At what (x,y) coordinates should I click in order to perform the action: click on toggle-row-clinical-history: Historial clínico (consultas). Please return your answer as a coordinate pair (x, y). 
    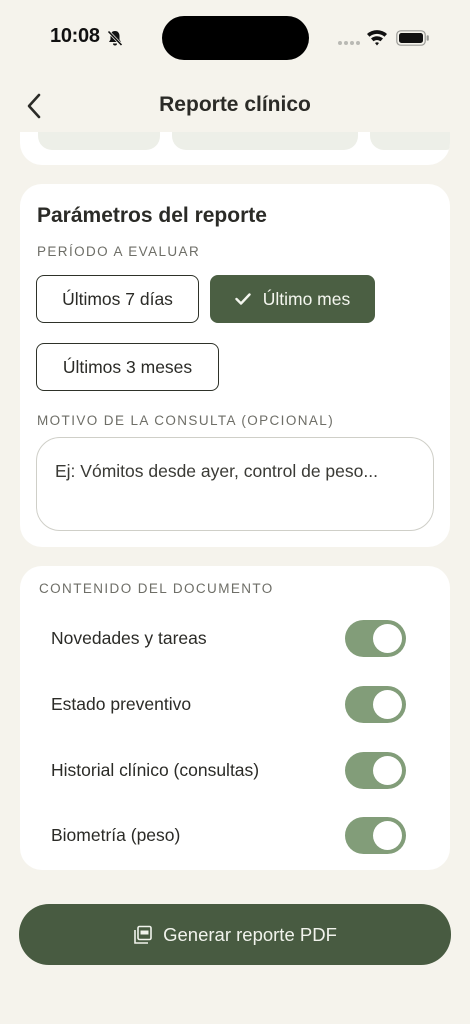
    Looking at the image, I should click on (235, 772).